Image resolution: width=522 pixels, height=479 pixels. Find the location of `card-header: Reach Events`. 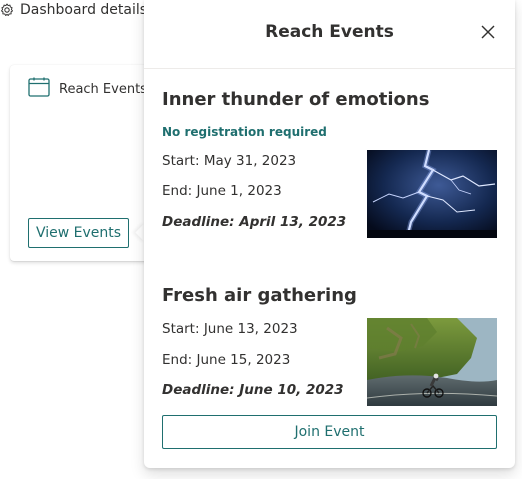

card-header: Reach Events is located at coordinates (87, 89).